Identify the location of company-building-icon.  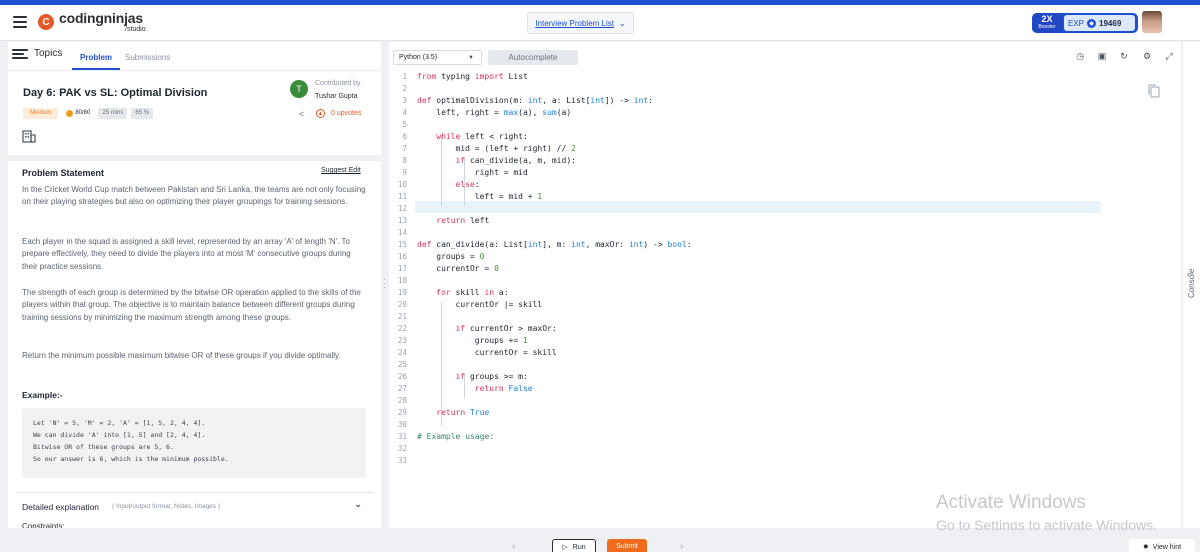
(29, 136).